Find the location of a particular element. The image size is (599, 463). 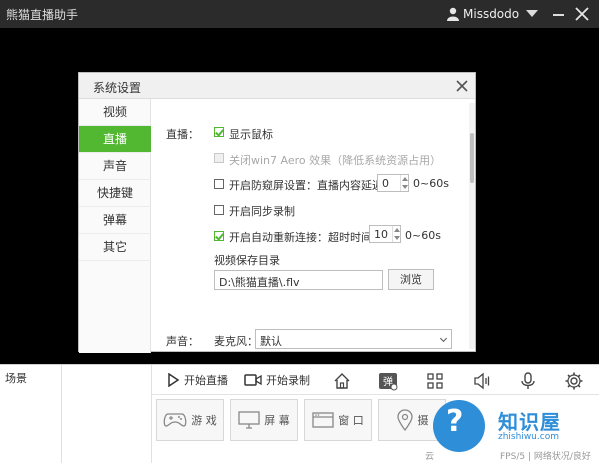

timeout-range: 0~60s is located at coordinates (423, 235).